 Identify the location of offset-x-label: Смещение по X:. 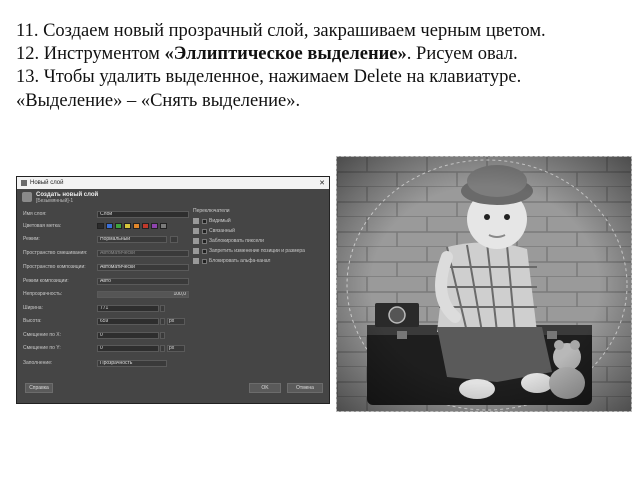
(42, 335).